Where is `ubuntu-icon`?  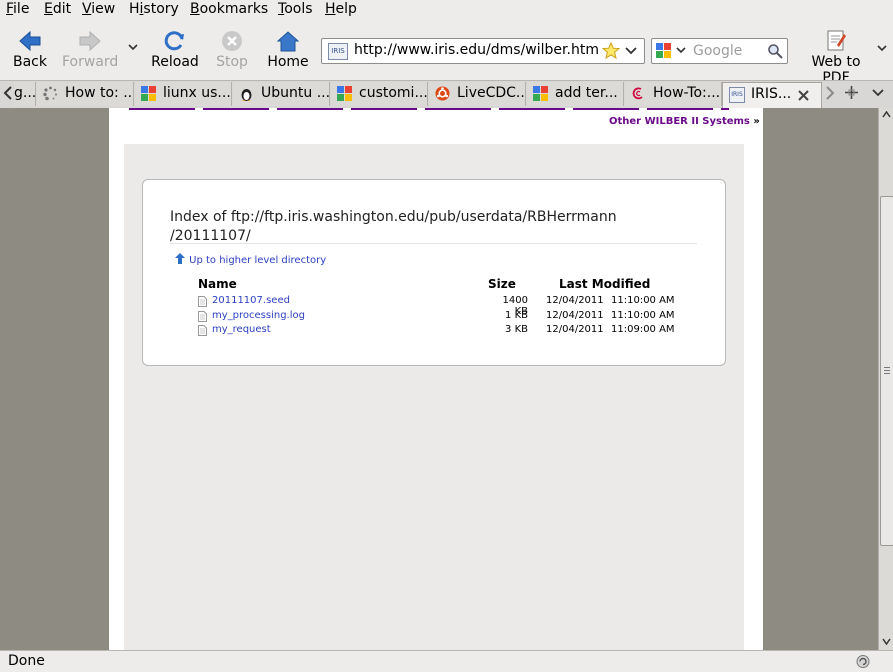
ubuntu-icon is located at coordinates (442, 93).